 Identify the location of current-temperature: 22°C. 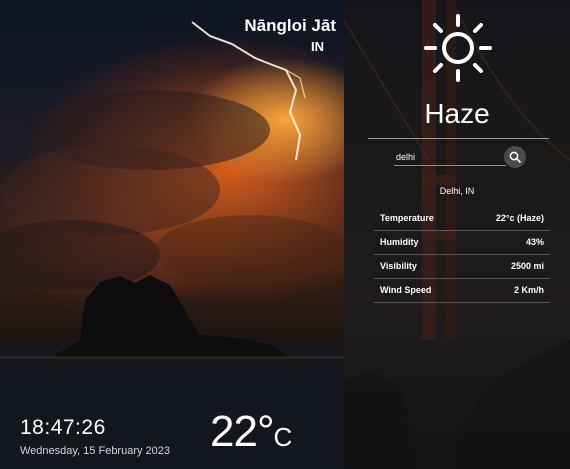
(251, 431).